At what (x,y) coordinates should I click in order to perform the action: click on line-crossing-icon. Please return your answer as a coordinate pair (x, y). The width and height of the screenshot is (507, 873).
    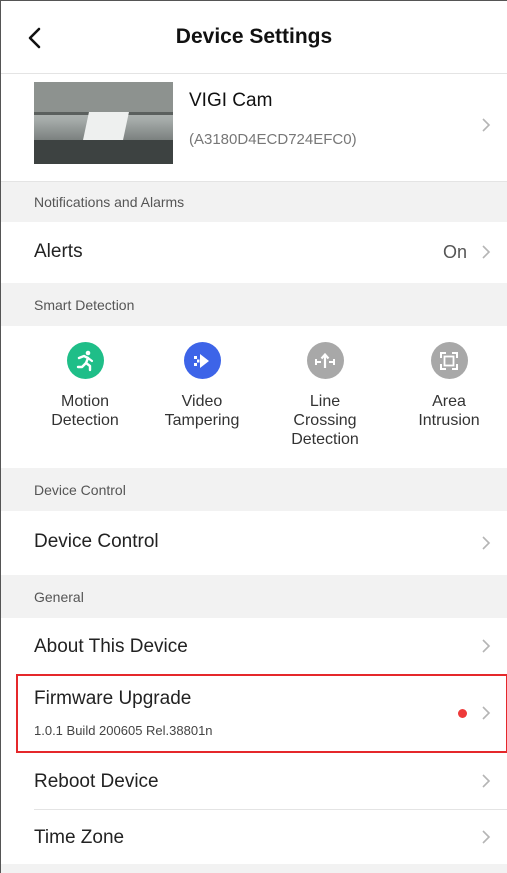
    Looking at the image, I should click on (325, 360).